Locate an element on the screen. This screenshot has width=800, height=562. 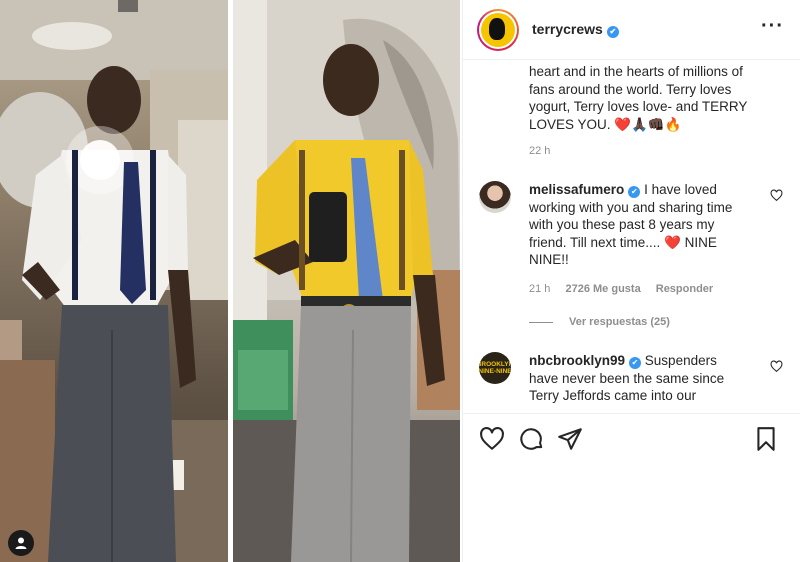
comment-time: 21 h is located at coordinates (539, 289).